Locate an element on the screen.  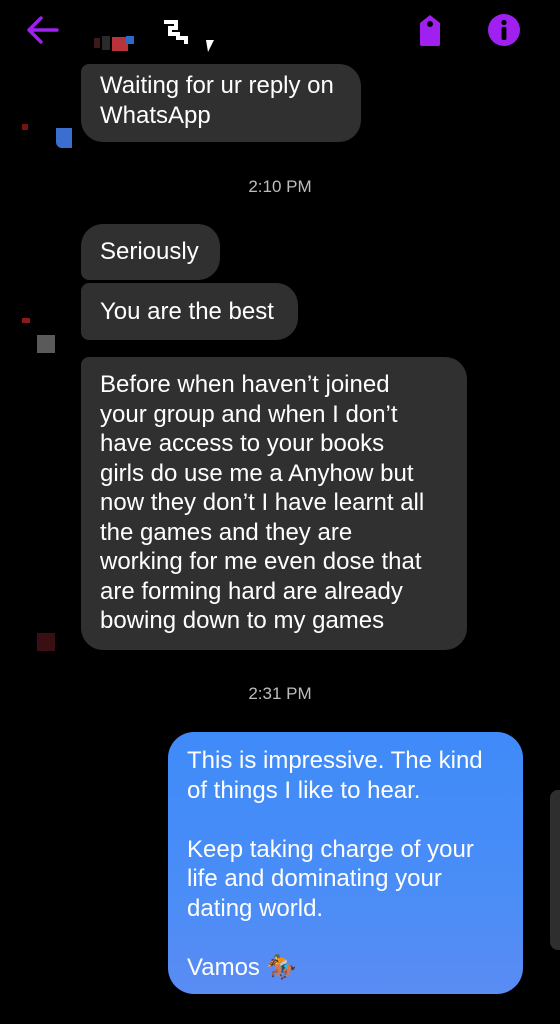
message-text: You are the best is located at coordinates (187, 311).